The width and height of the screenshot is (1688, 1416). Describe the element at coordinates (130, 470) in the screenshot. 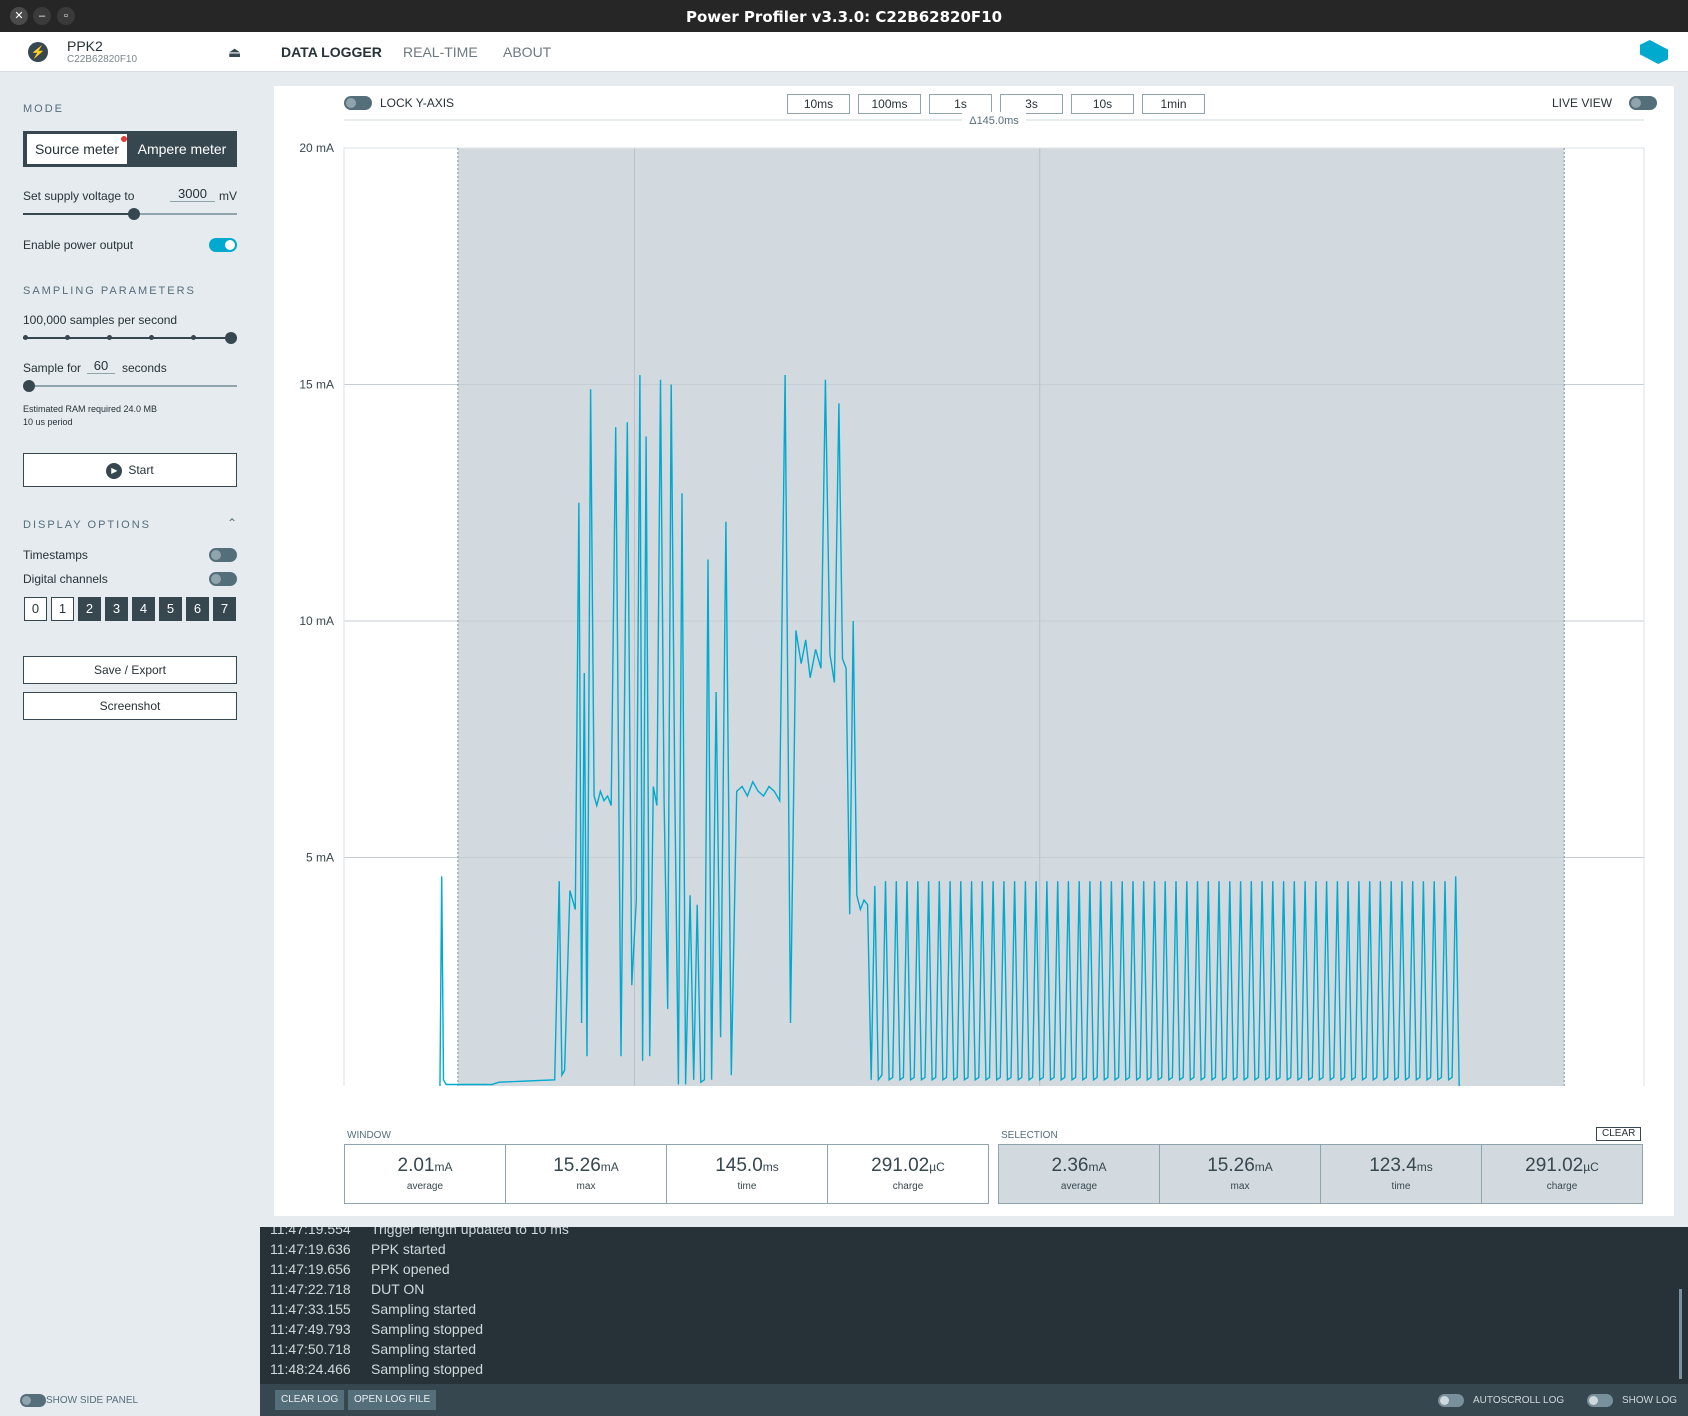

I see `start-button: ▶ Start` at that location.